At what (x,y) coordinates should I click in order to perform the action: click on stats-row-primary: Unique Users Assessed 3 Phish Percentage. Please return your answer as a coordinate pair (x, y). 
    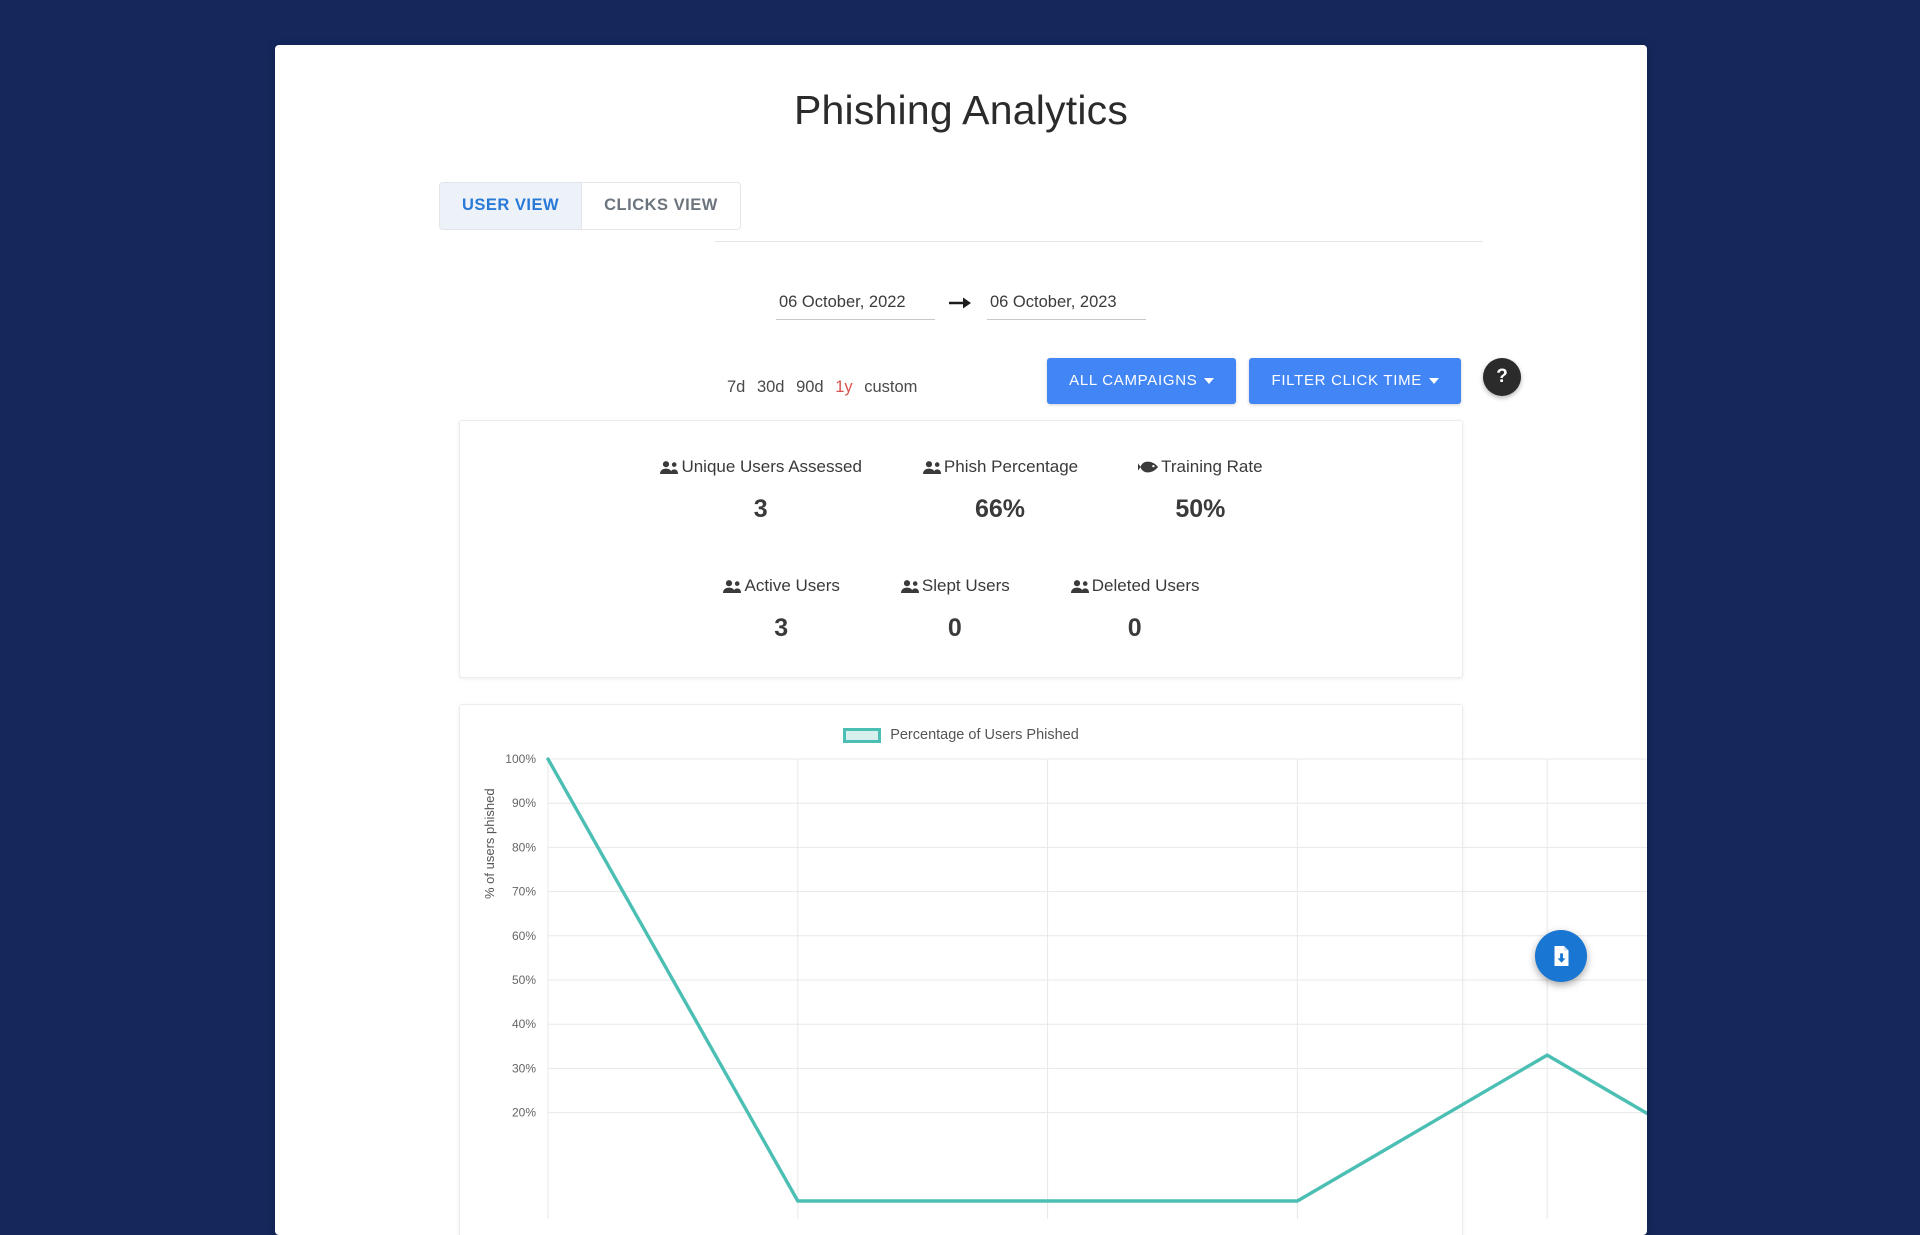
    Looking at the image, I should click on (961, 490).